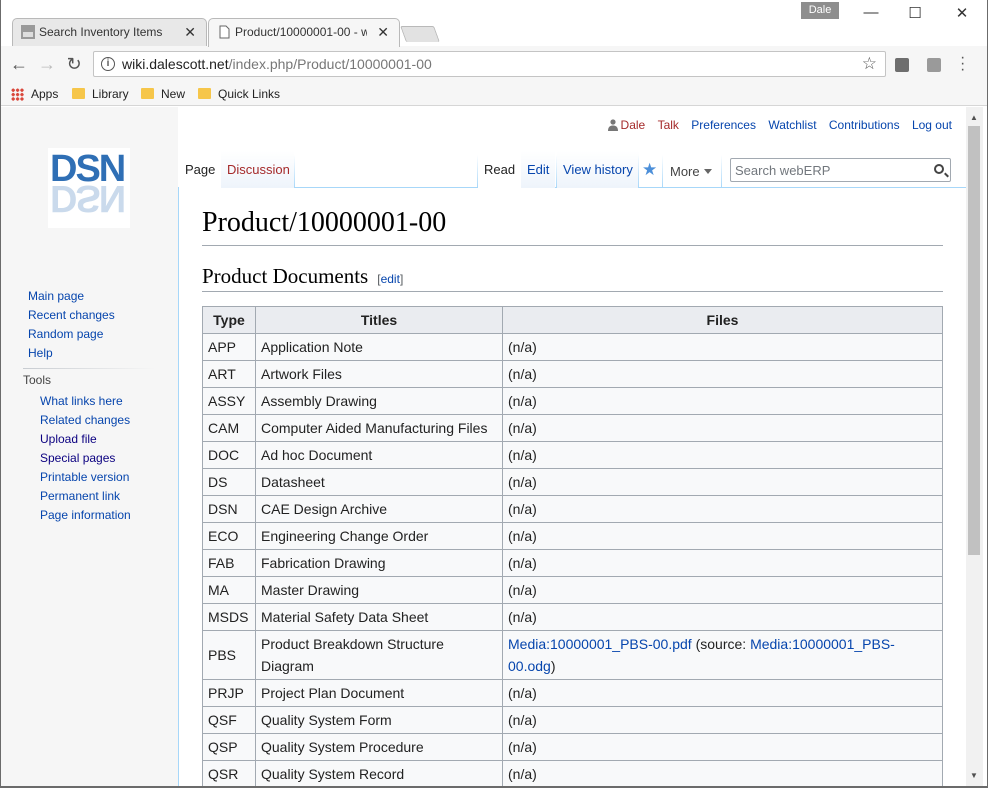 The width and height of the screenshot is (988, 788). Describe the element at coordinates (229, 747) in the screenshot. I see `type-cell: QSP` at that location.